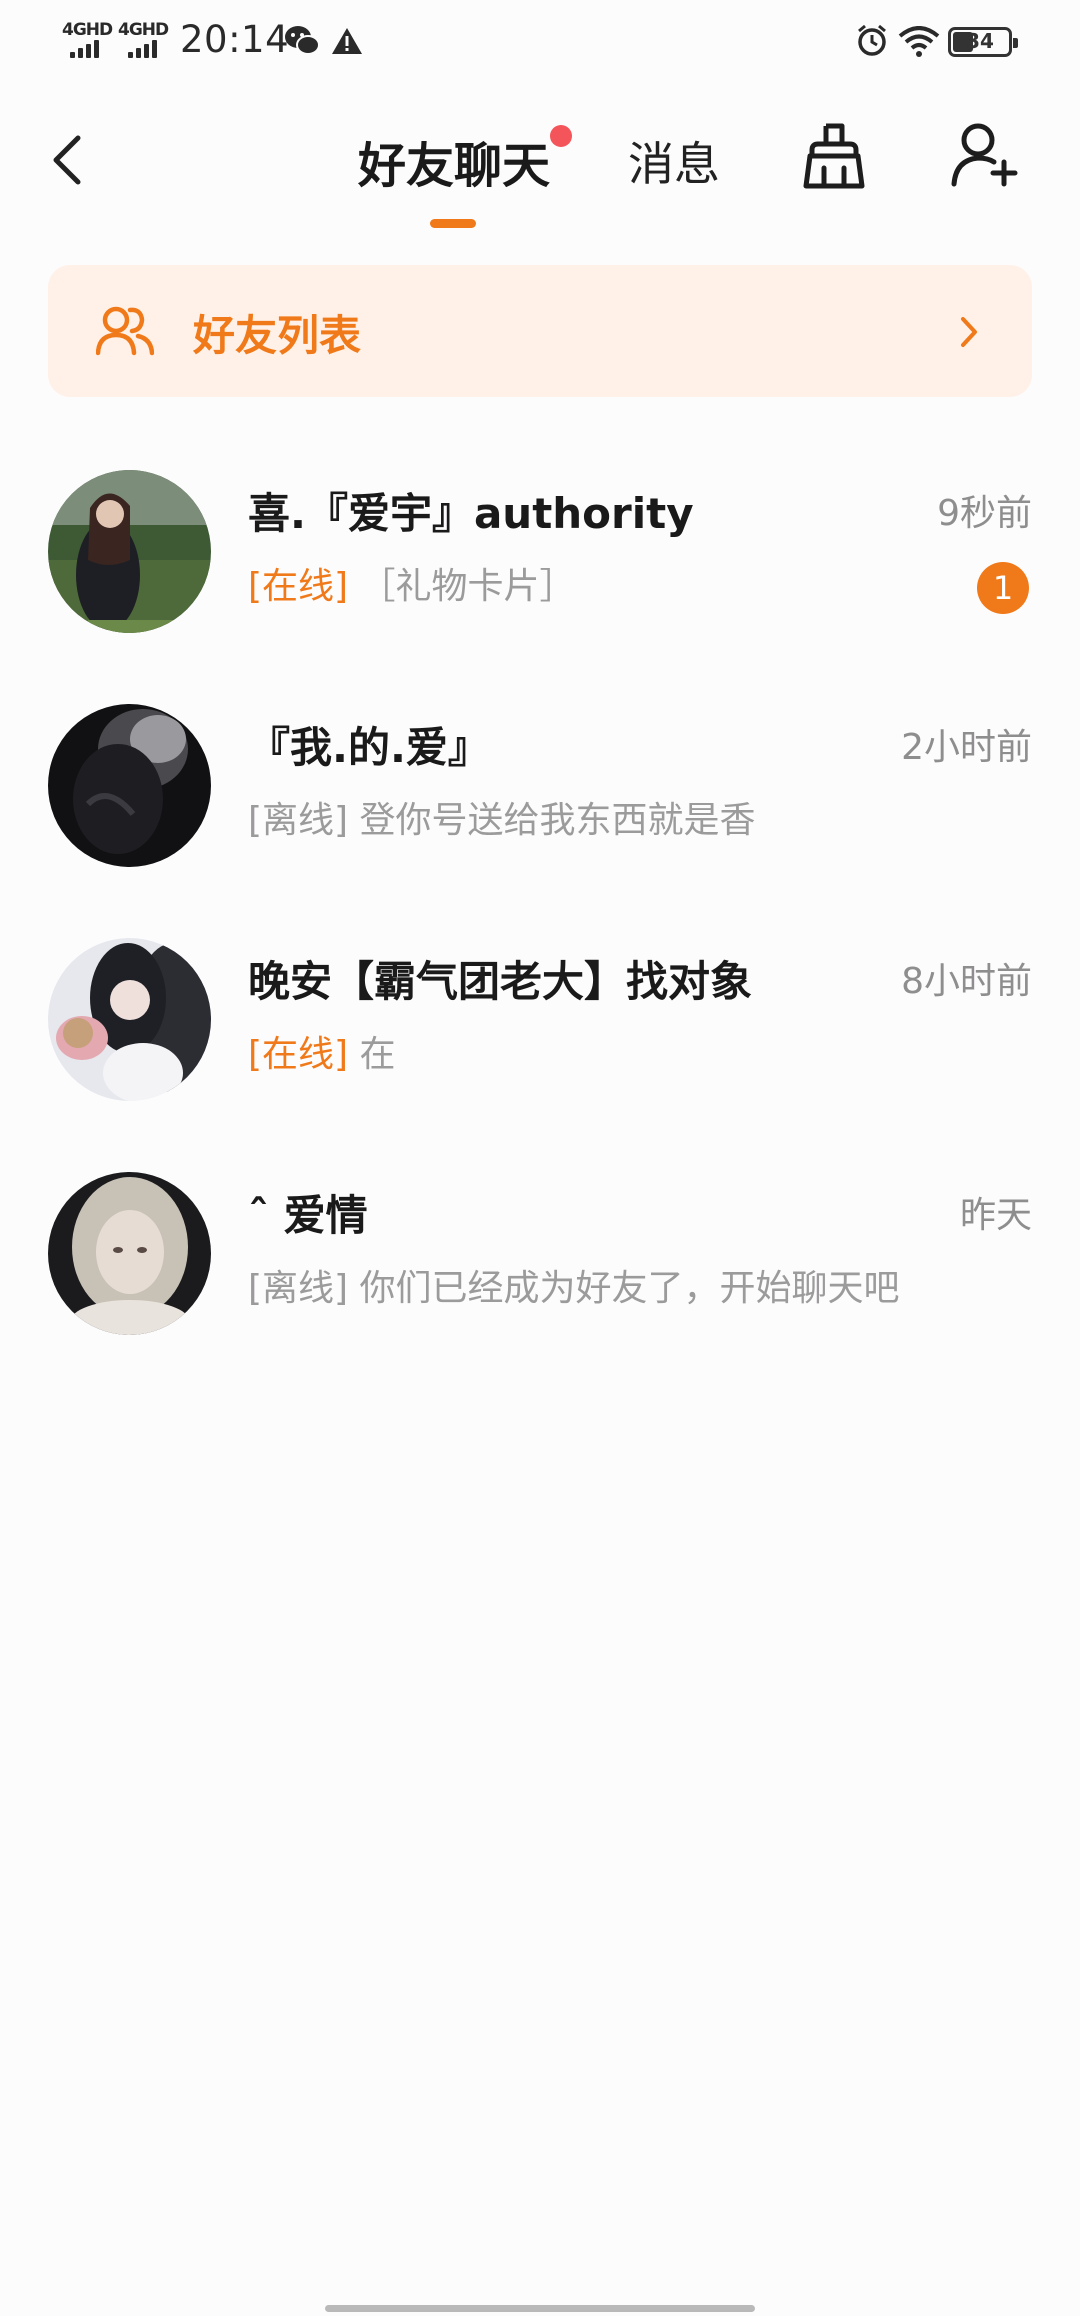 Image resolution: width=1080 pixels, height=2316 pixels. Describe the element at coordinates (369, 747) in the screenshot. I see `contact-name: 『我.的.爱』` at that location.